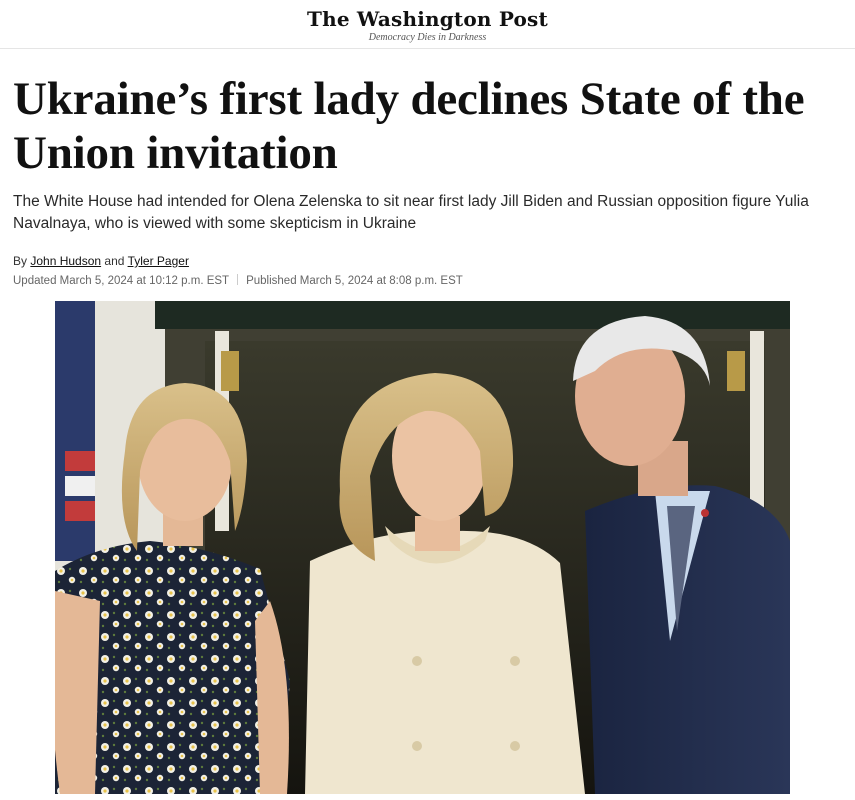 Image resolution: width=855 pixels, height=800 pixels. I want to click on washington-post-logo: The Washington Post, so click(427, 19).